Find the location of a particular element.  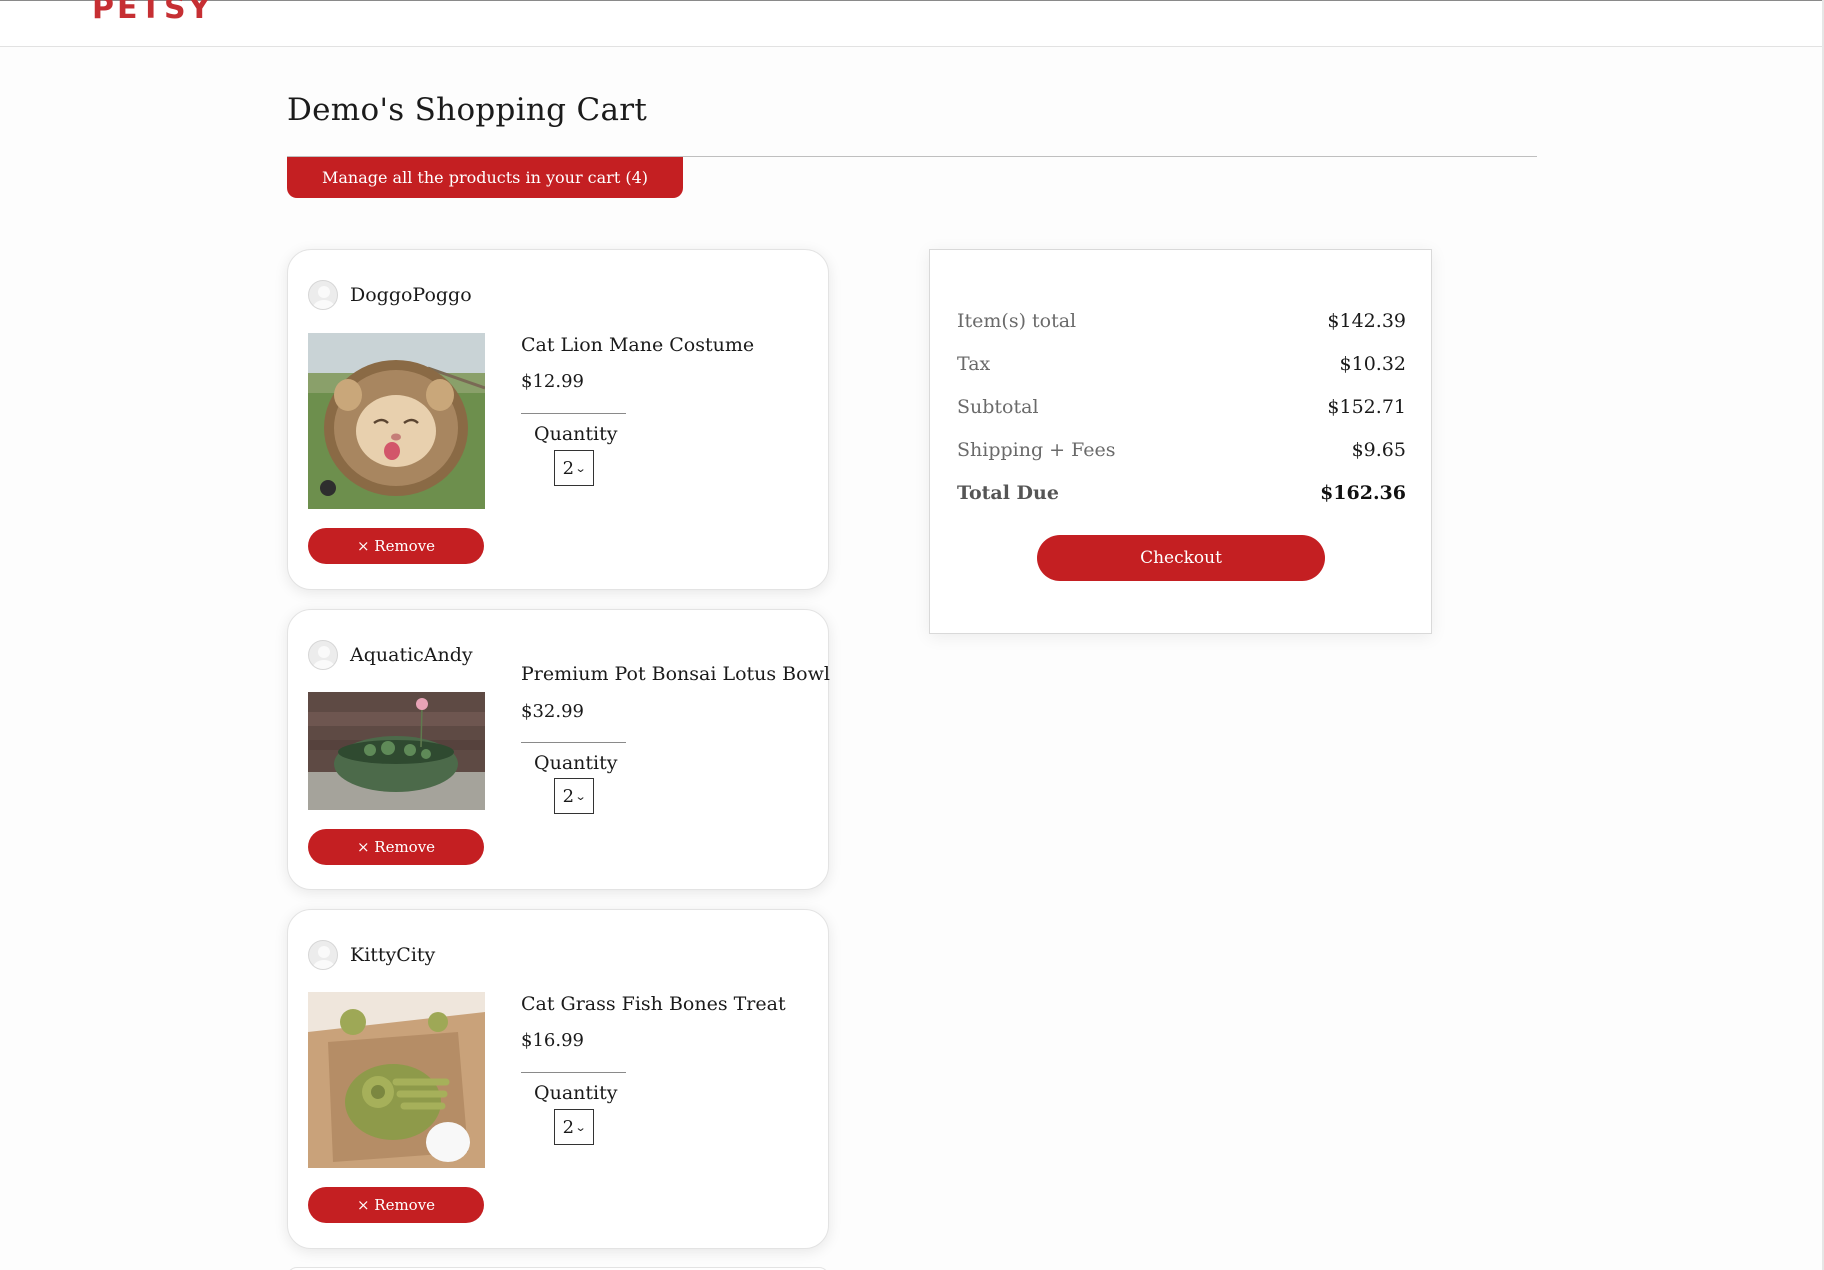

product-name: Cat Lion Mane Costume is located at coordinates (637, 345).